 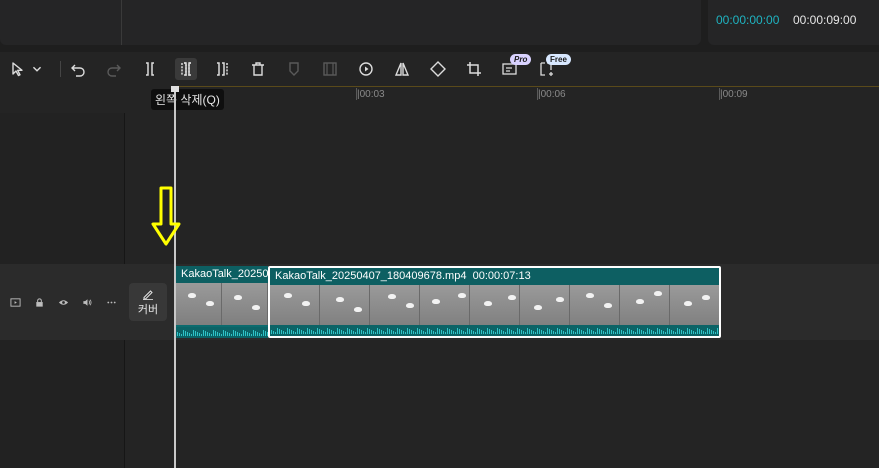 What do you see at coordinates (371, 276) in the screenshot?
I see `clip-name: KakaoTalk_20250407_180409678.mp4` at bounding box center [371, 276].